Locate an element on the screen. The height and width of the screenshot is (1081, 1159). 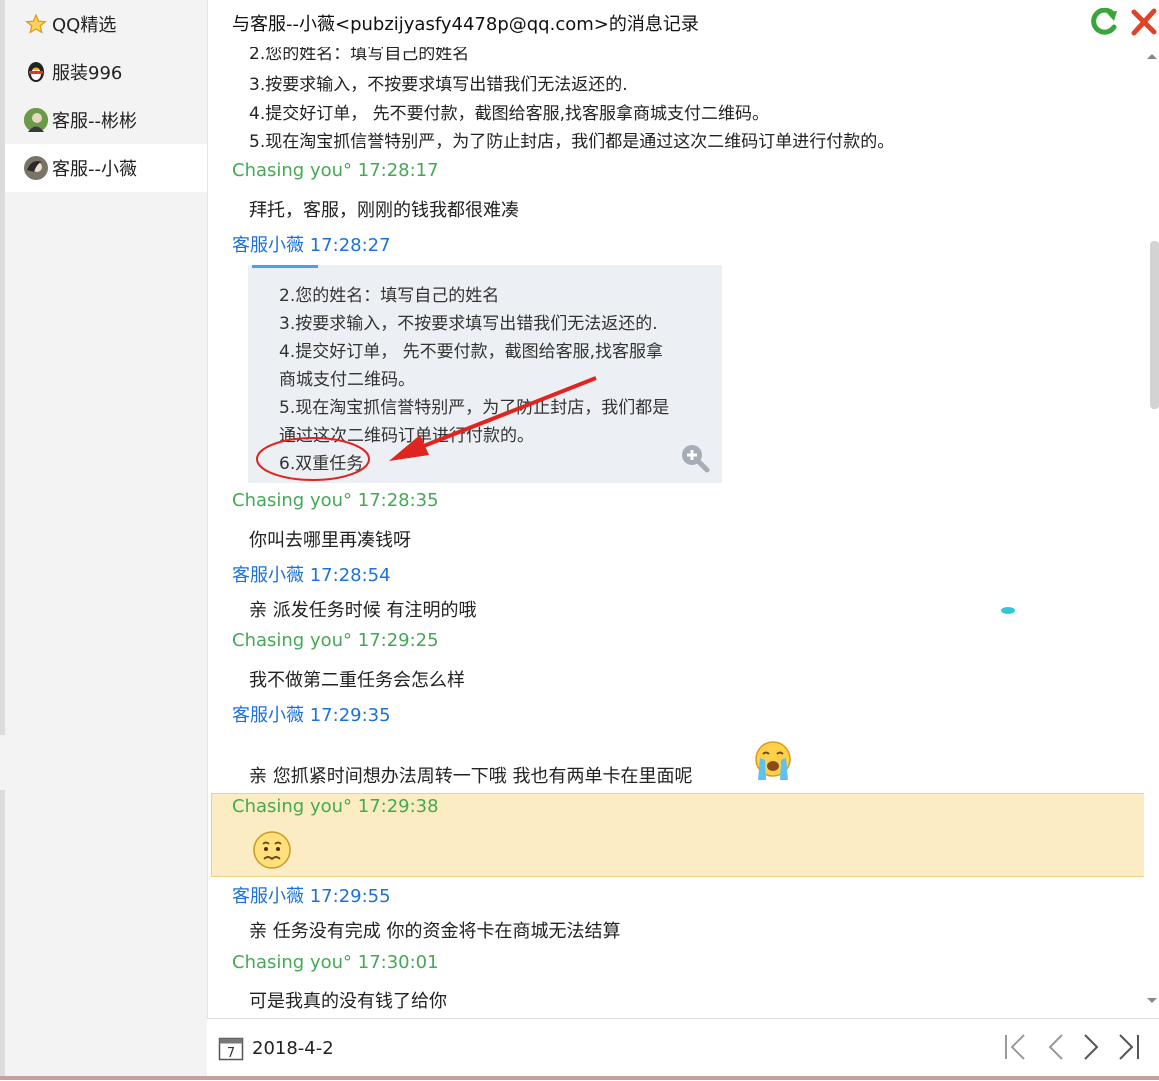
message-text: 可是我真的没有钱了给你 is located at coordinates (348, 1001).